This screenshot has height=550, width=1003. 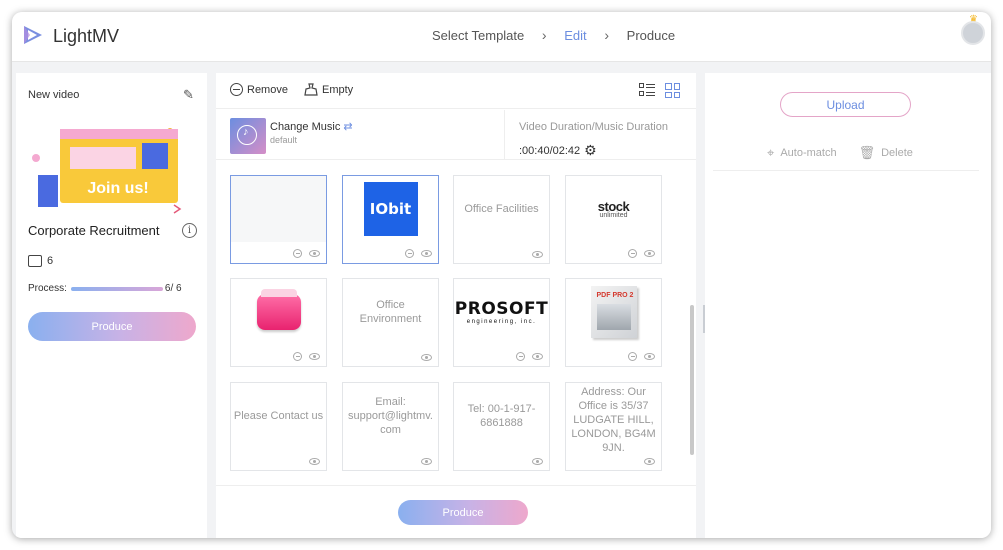 I want to click on tile-text: LUDGATE HILL,, so click(x=613, y=419).